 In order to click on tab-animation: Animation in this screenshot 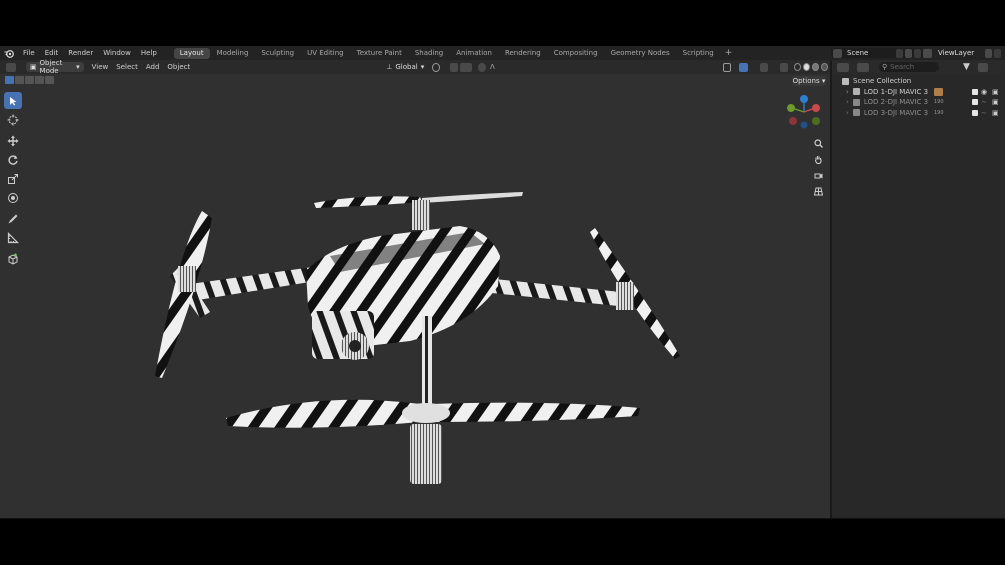, I will do `click(474, 53)`.